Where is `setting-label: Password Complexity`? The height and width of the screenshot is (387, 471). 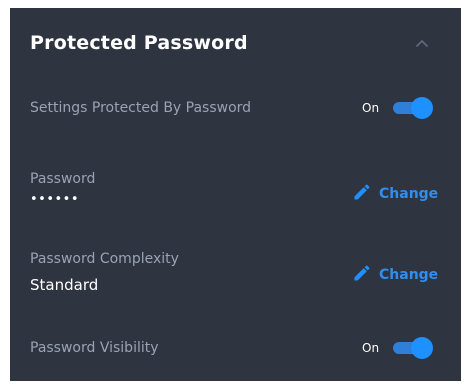 setting-label: Password Complexity is located at coordinates (104, 259).